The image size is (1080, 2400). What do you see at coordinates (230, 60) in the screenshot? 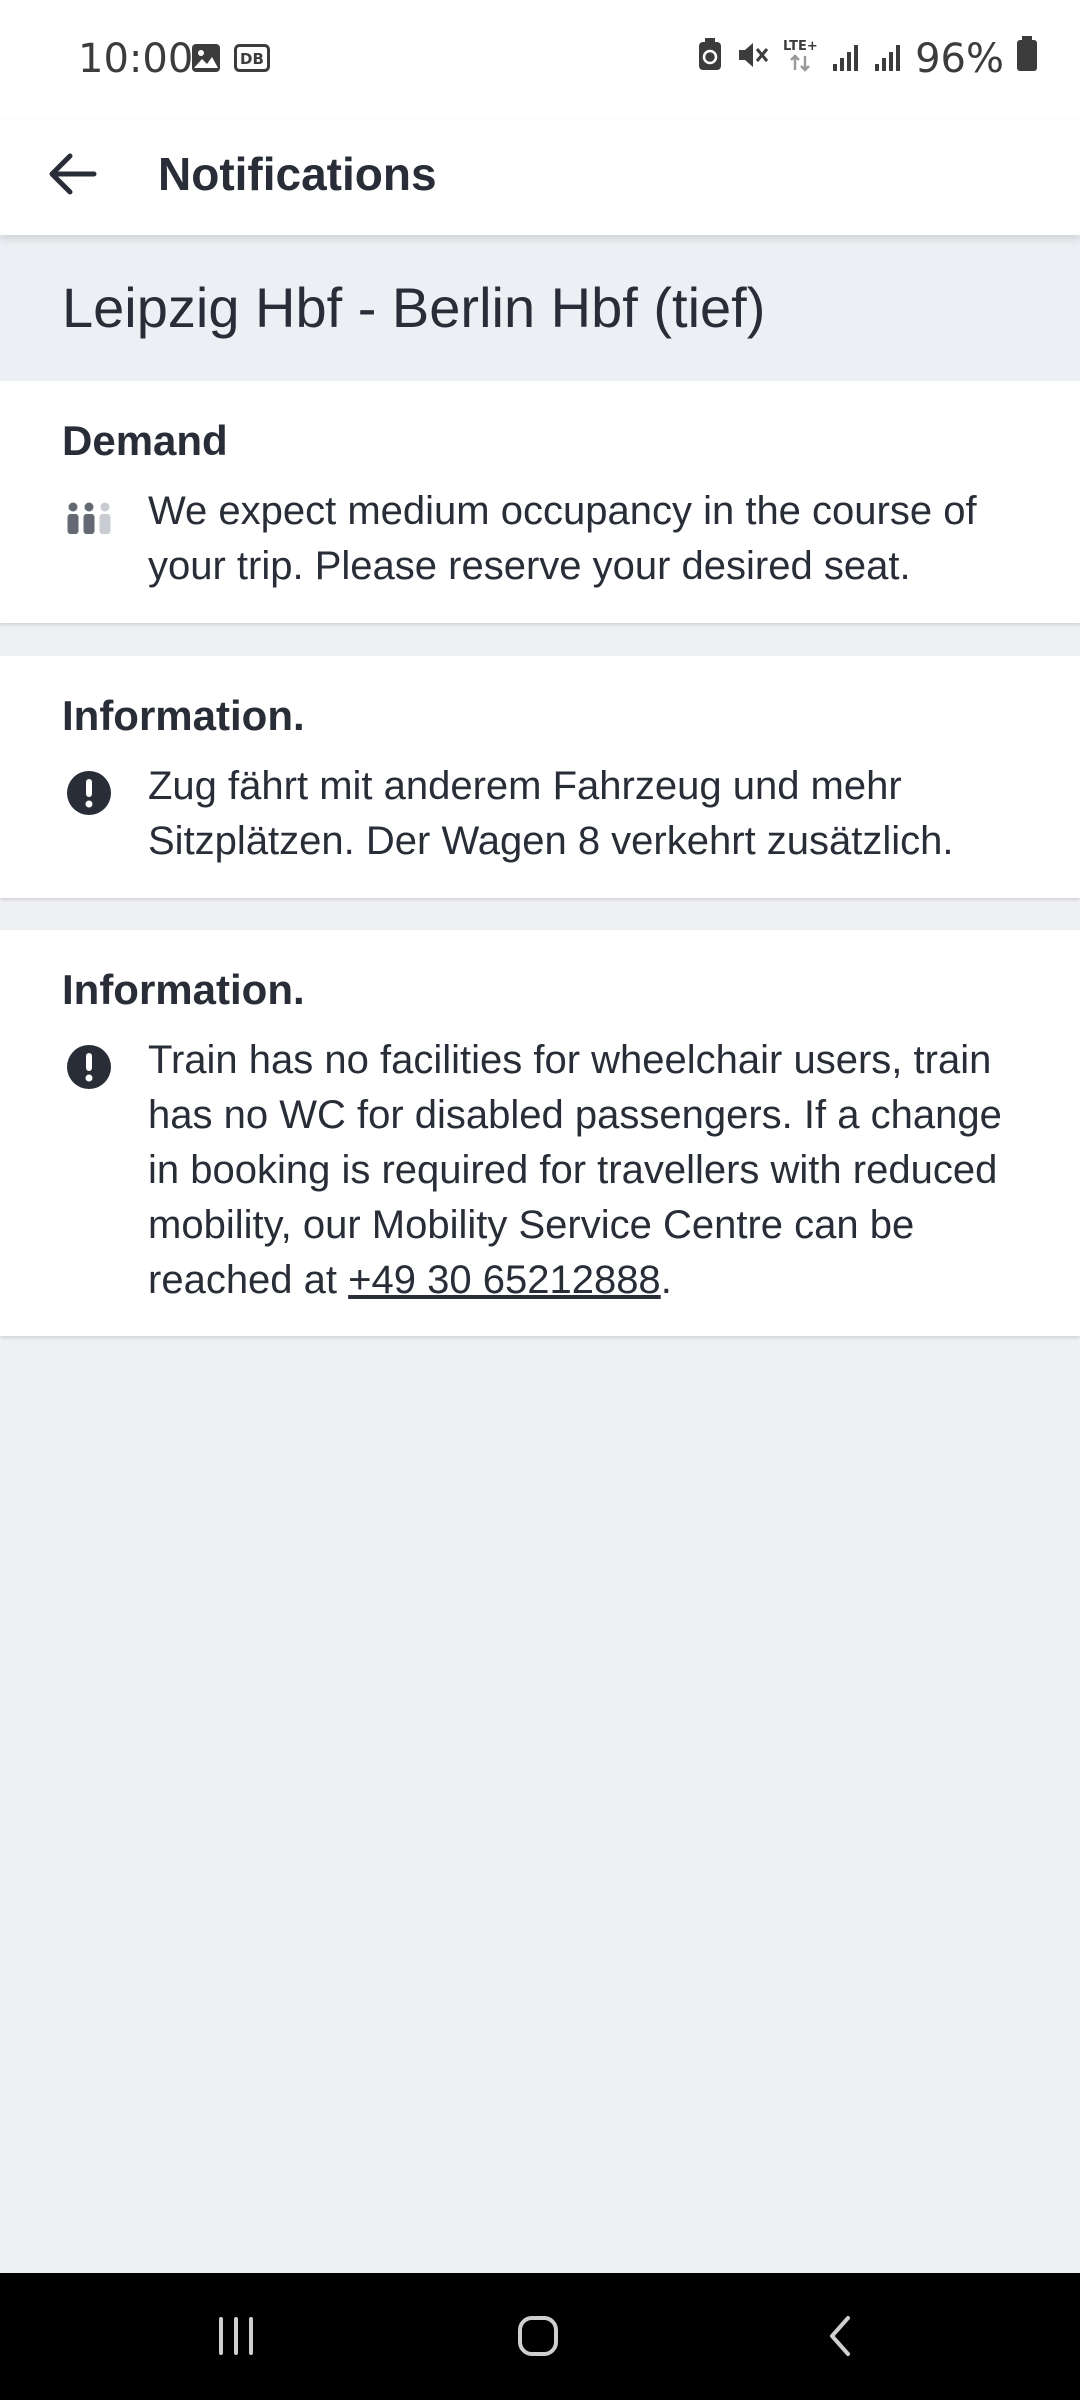
I see `status-left-icons: DB` at bounding box center [230, 60].